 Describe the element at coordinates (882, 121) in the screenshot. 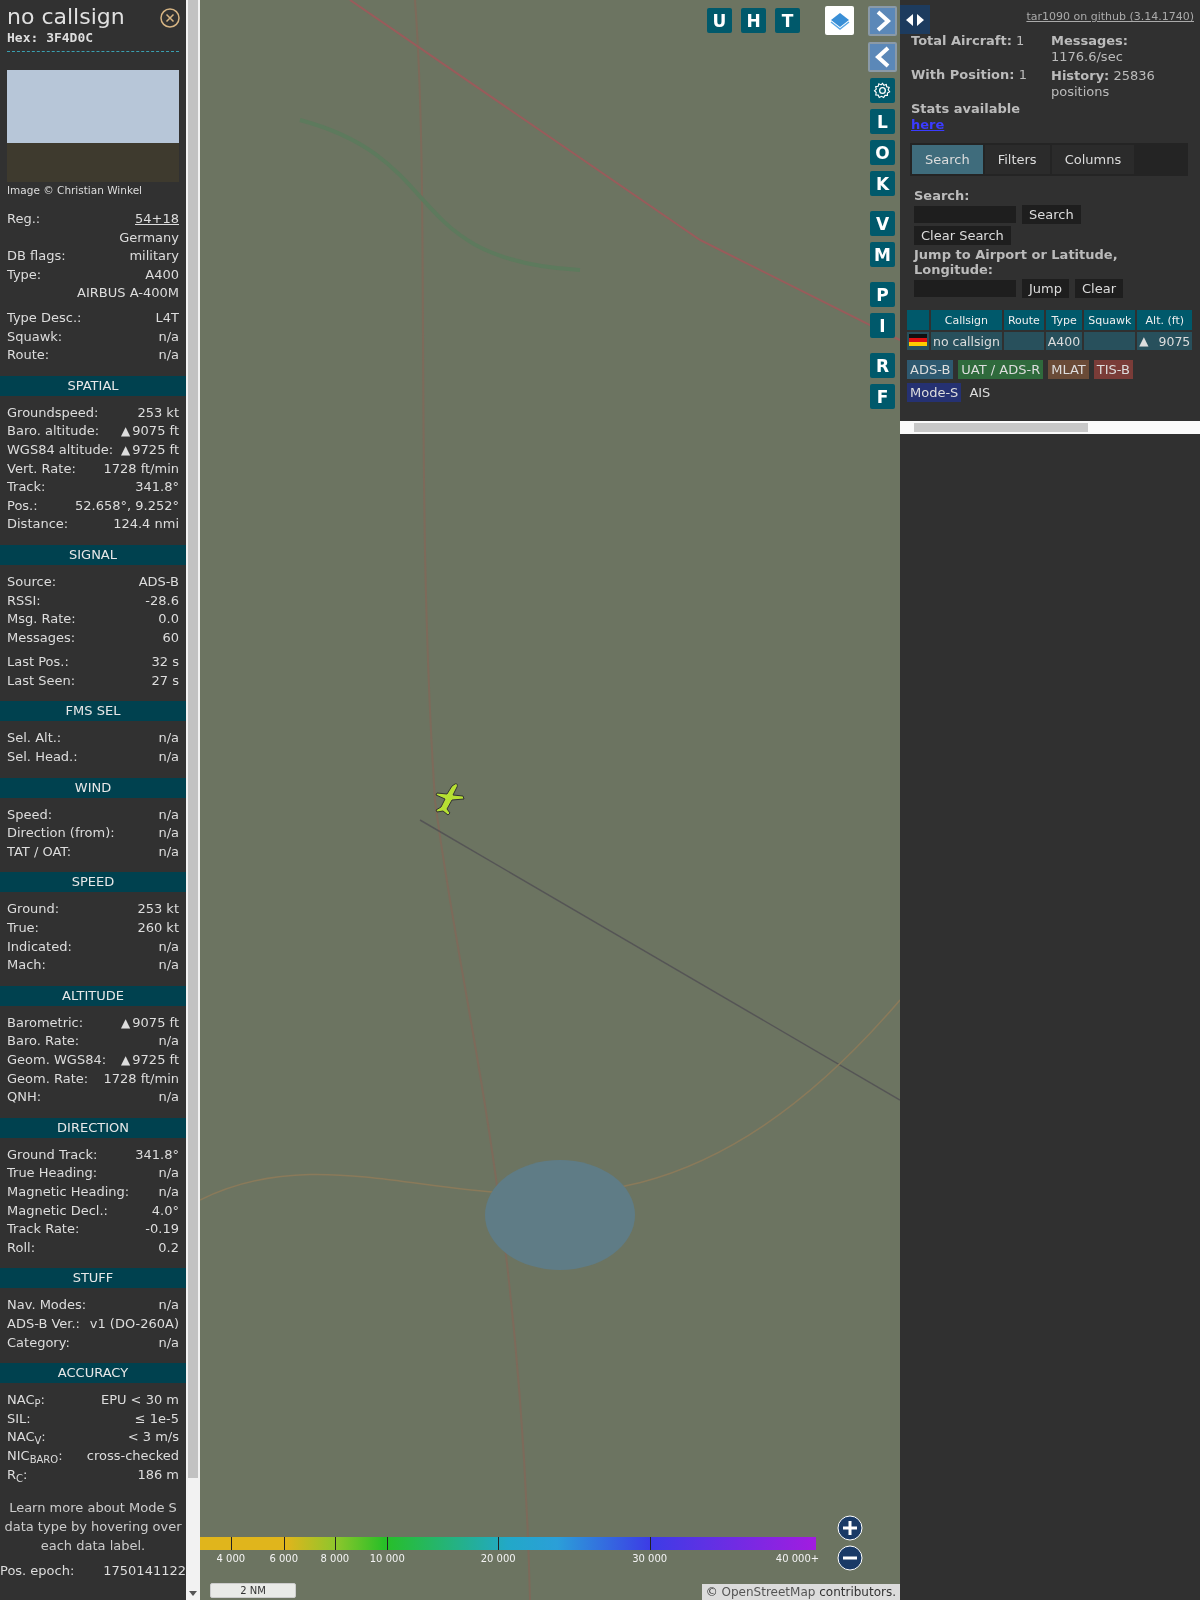

I see `map-toggle-button: L` at that location.